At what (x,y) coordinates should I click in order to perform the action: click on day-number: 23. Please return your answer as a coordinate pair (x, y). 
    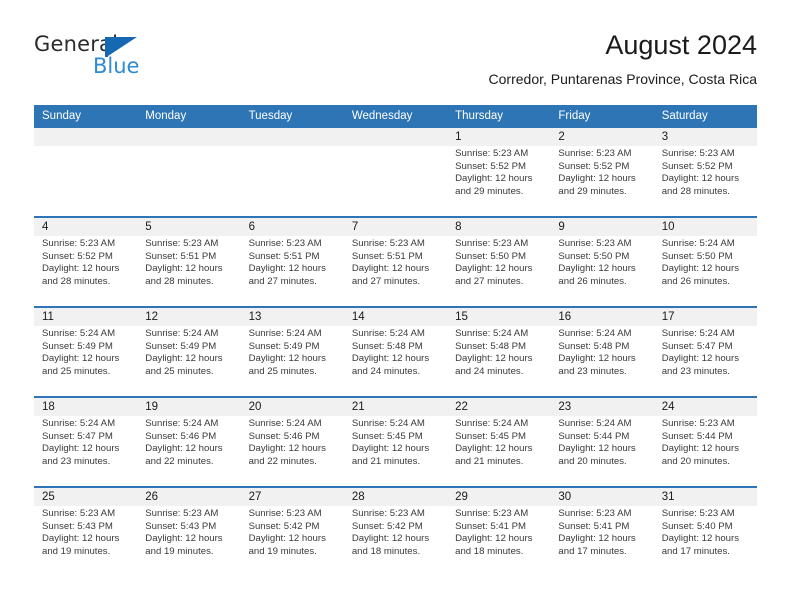
    Looking at the image, I should click on (602, 407).